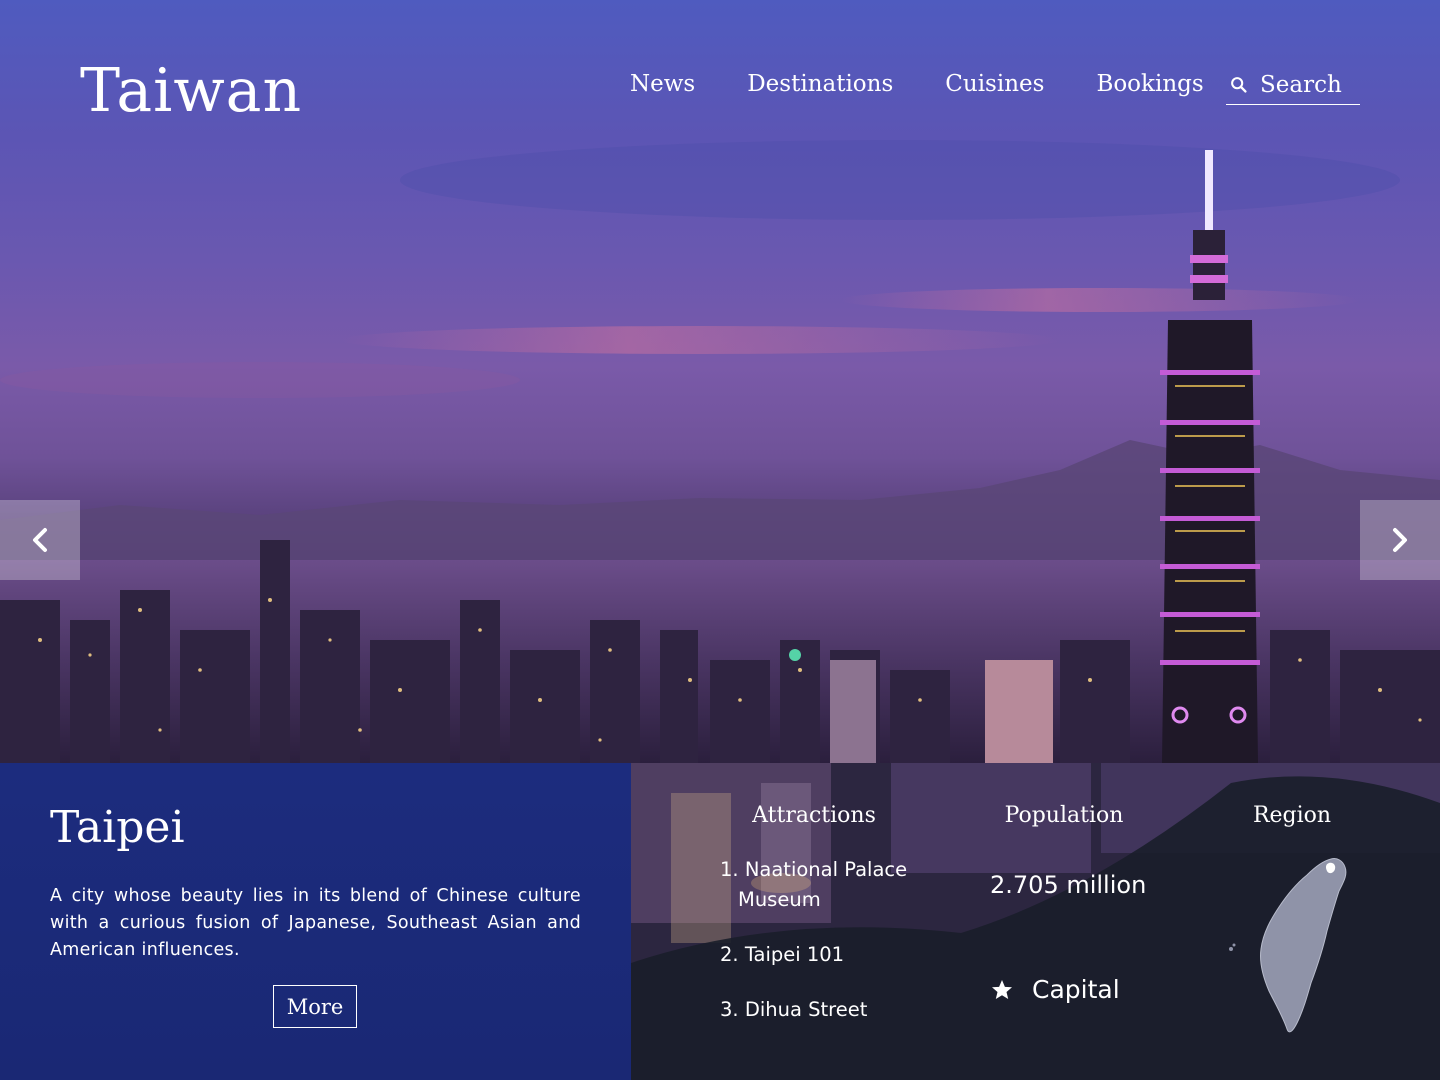 The image size is (1440, 1080). Describe the element at coordinates (1068, 885) in the screenshot. I see `population-value: 2.705 million` at that location.